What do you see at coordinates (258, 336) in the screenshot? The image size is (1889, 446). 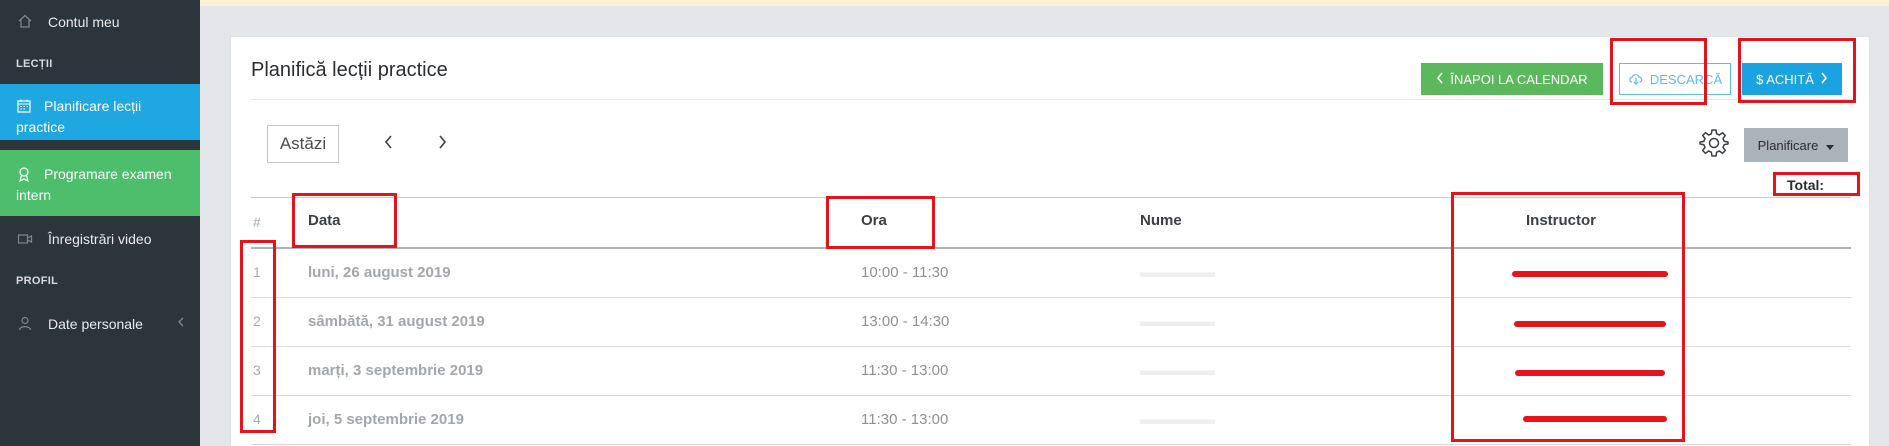 I see `annotation-box-index` at bounding box center [258, 336].